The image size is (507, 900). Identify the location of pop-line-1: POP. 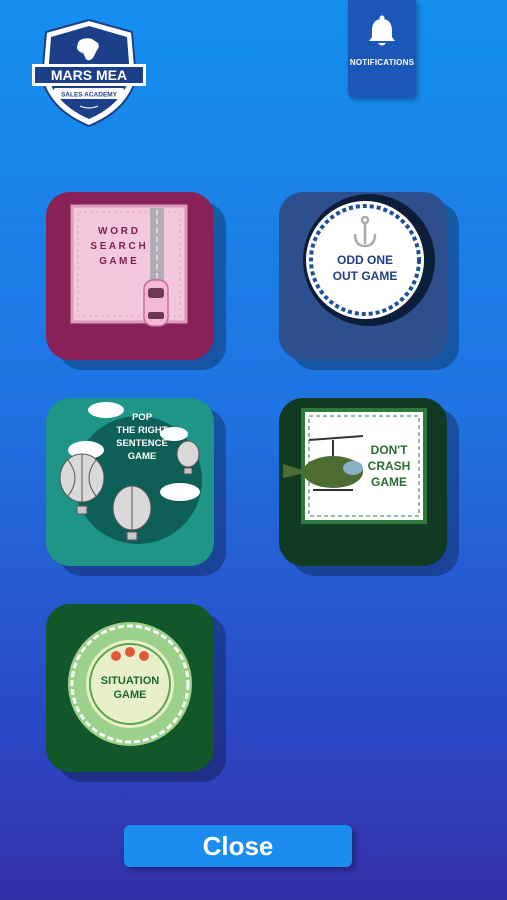
(142, 417).